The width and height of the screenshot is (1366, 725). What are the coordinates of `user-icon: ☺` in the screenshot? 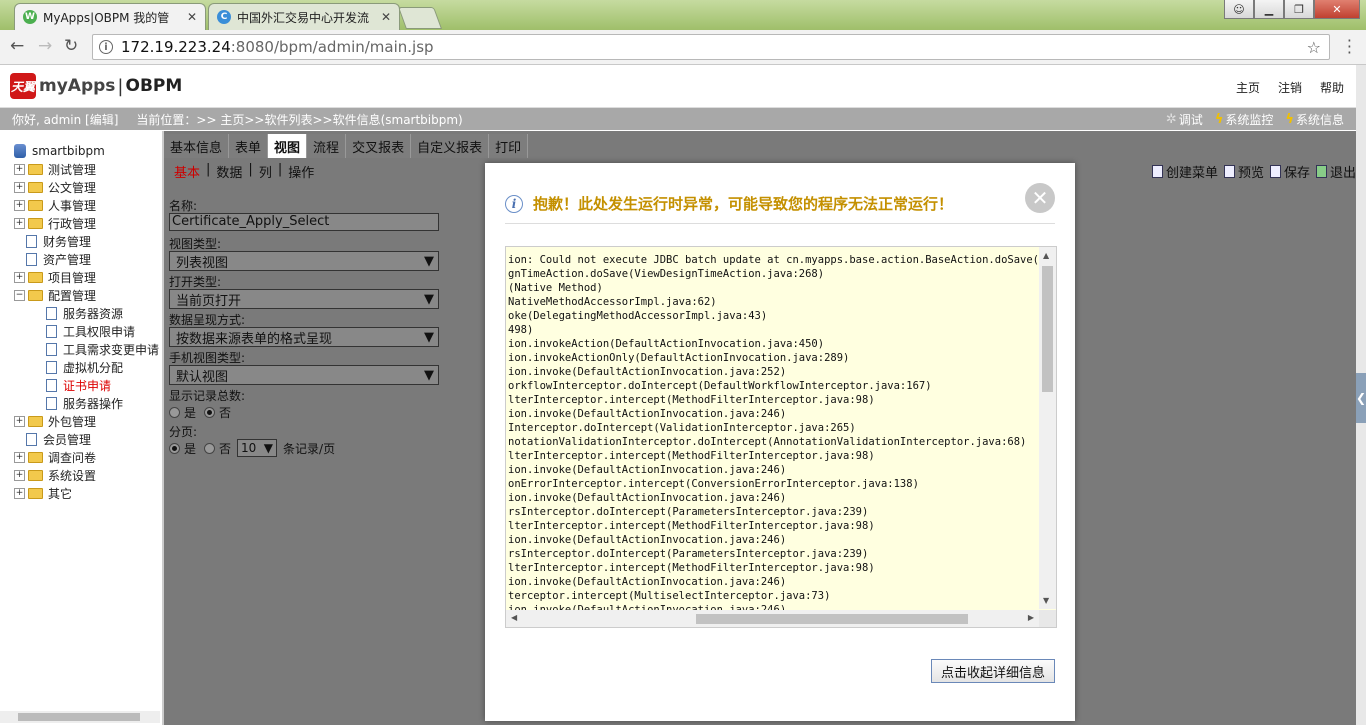 It's located at (1239, 9).